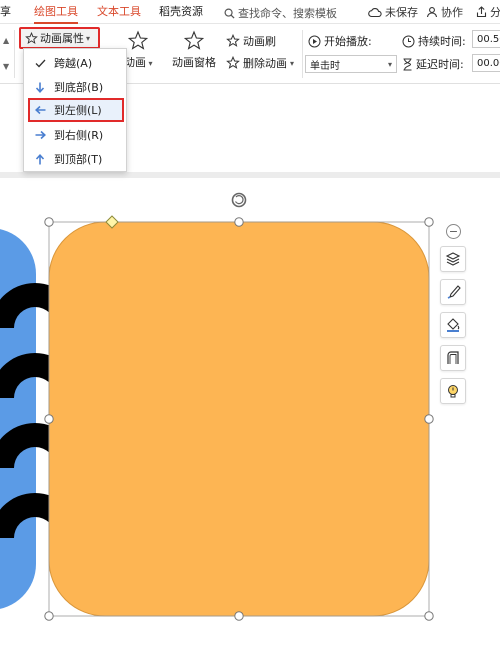  I want to click on layers-button, so click(453, 259).